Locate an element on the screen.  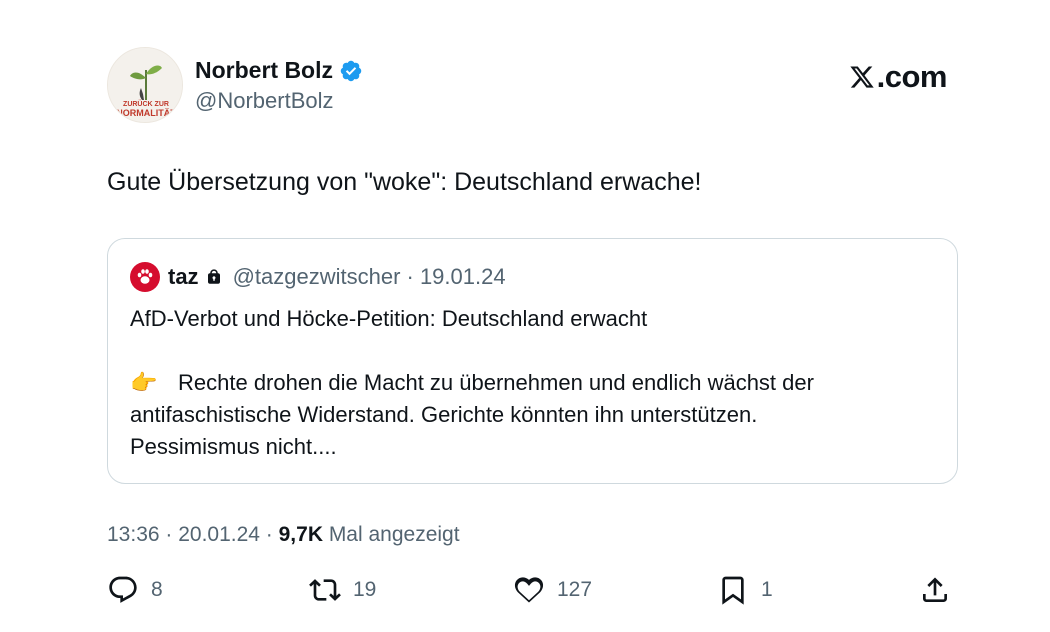
author-name-row: Norbert Bolz is located at coordinates (279, 70).